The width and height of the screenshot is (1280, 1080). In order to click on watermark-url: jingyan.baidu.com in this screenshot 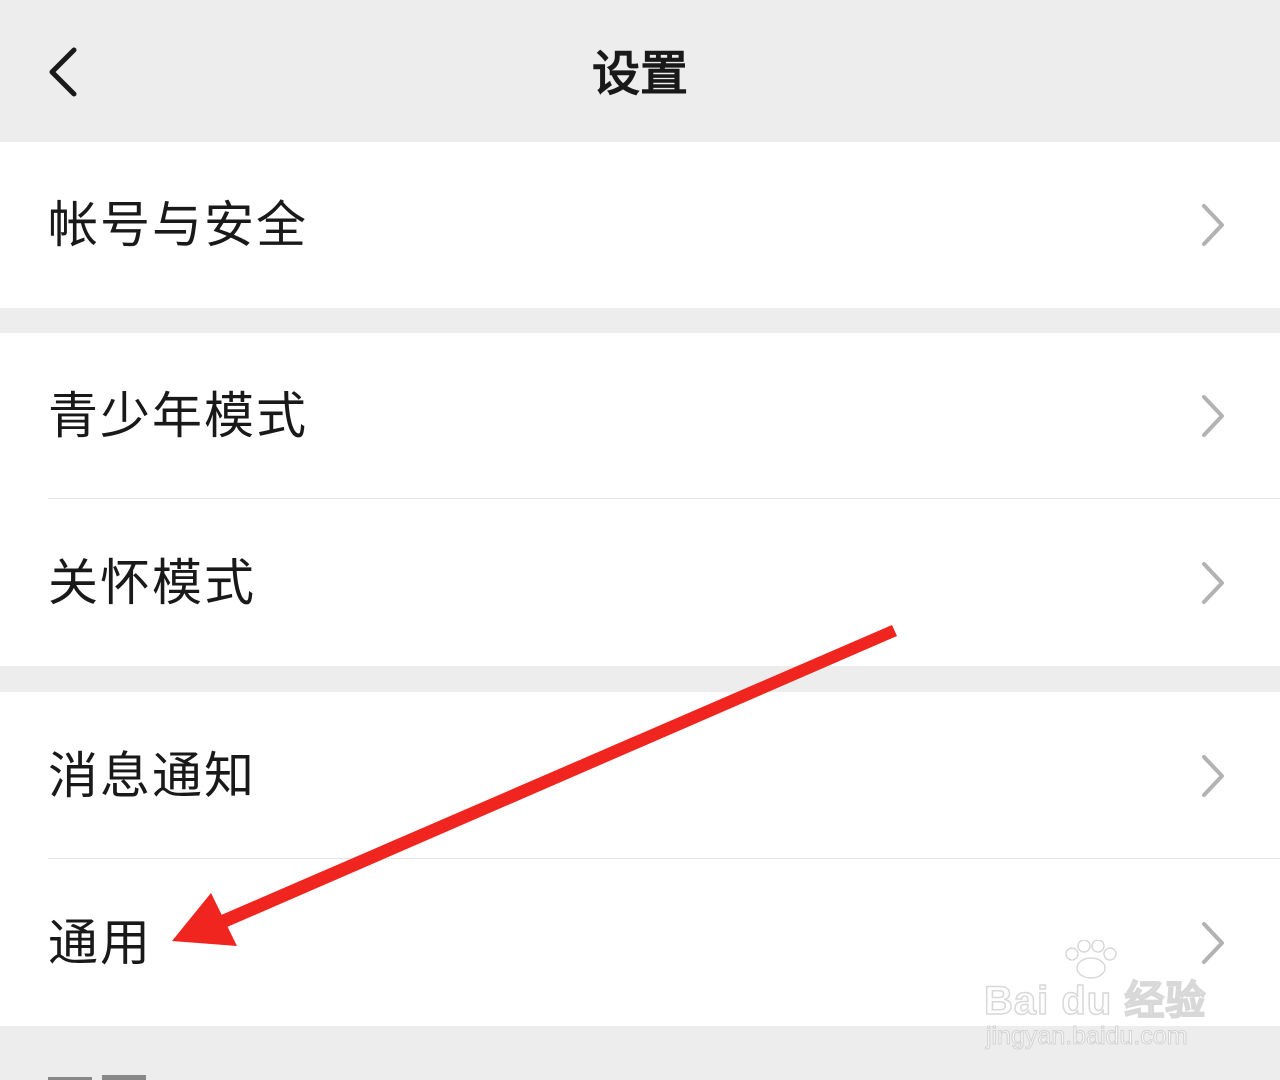, I will do `click(1087, 1036)`.